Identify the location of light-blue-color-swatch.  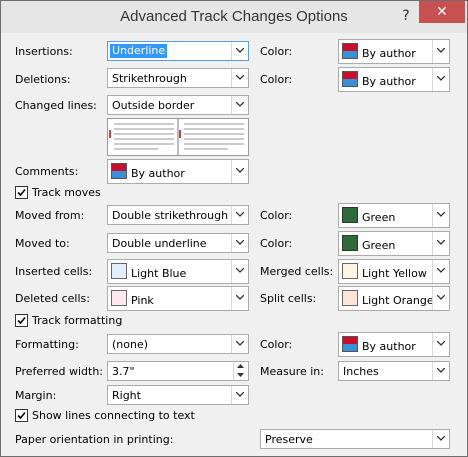
(119, 271).